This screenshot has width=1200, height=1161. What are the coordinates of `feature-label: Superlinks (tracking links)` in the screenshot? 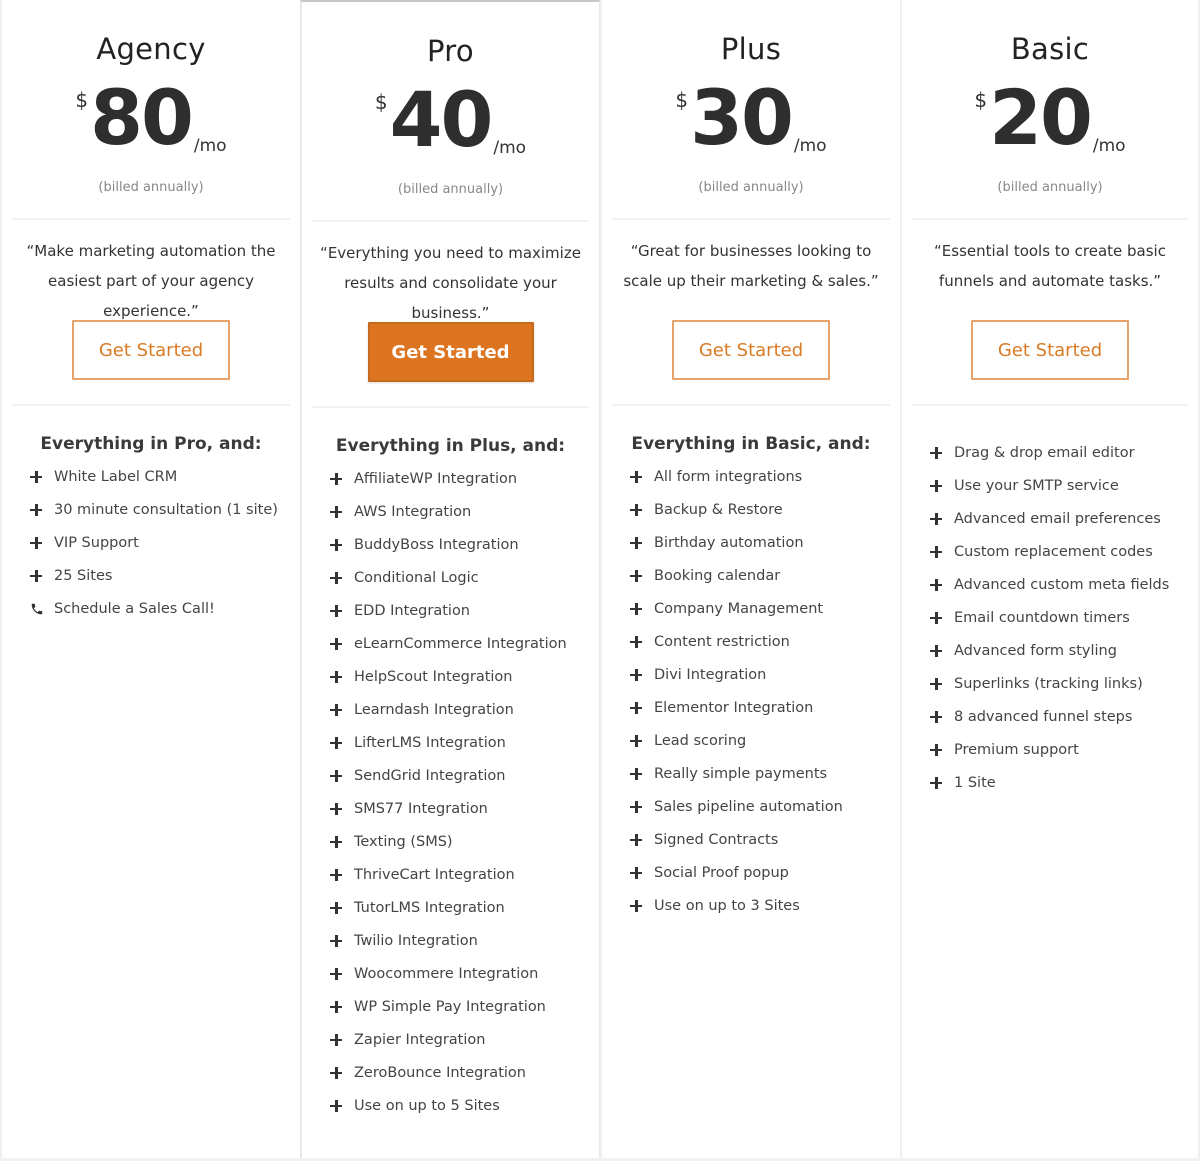 It's located at (1048, 683).